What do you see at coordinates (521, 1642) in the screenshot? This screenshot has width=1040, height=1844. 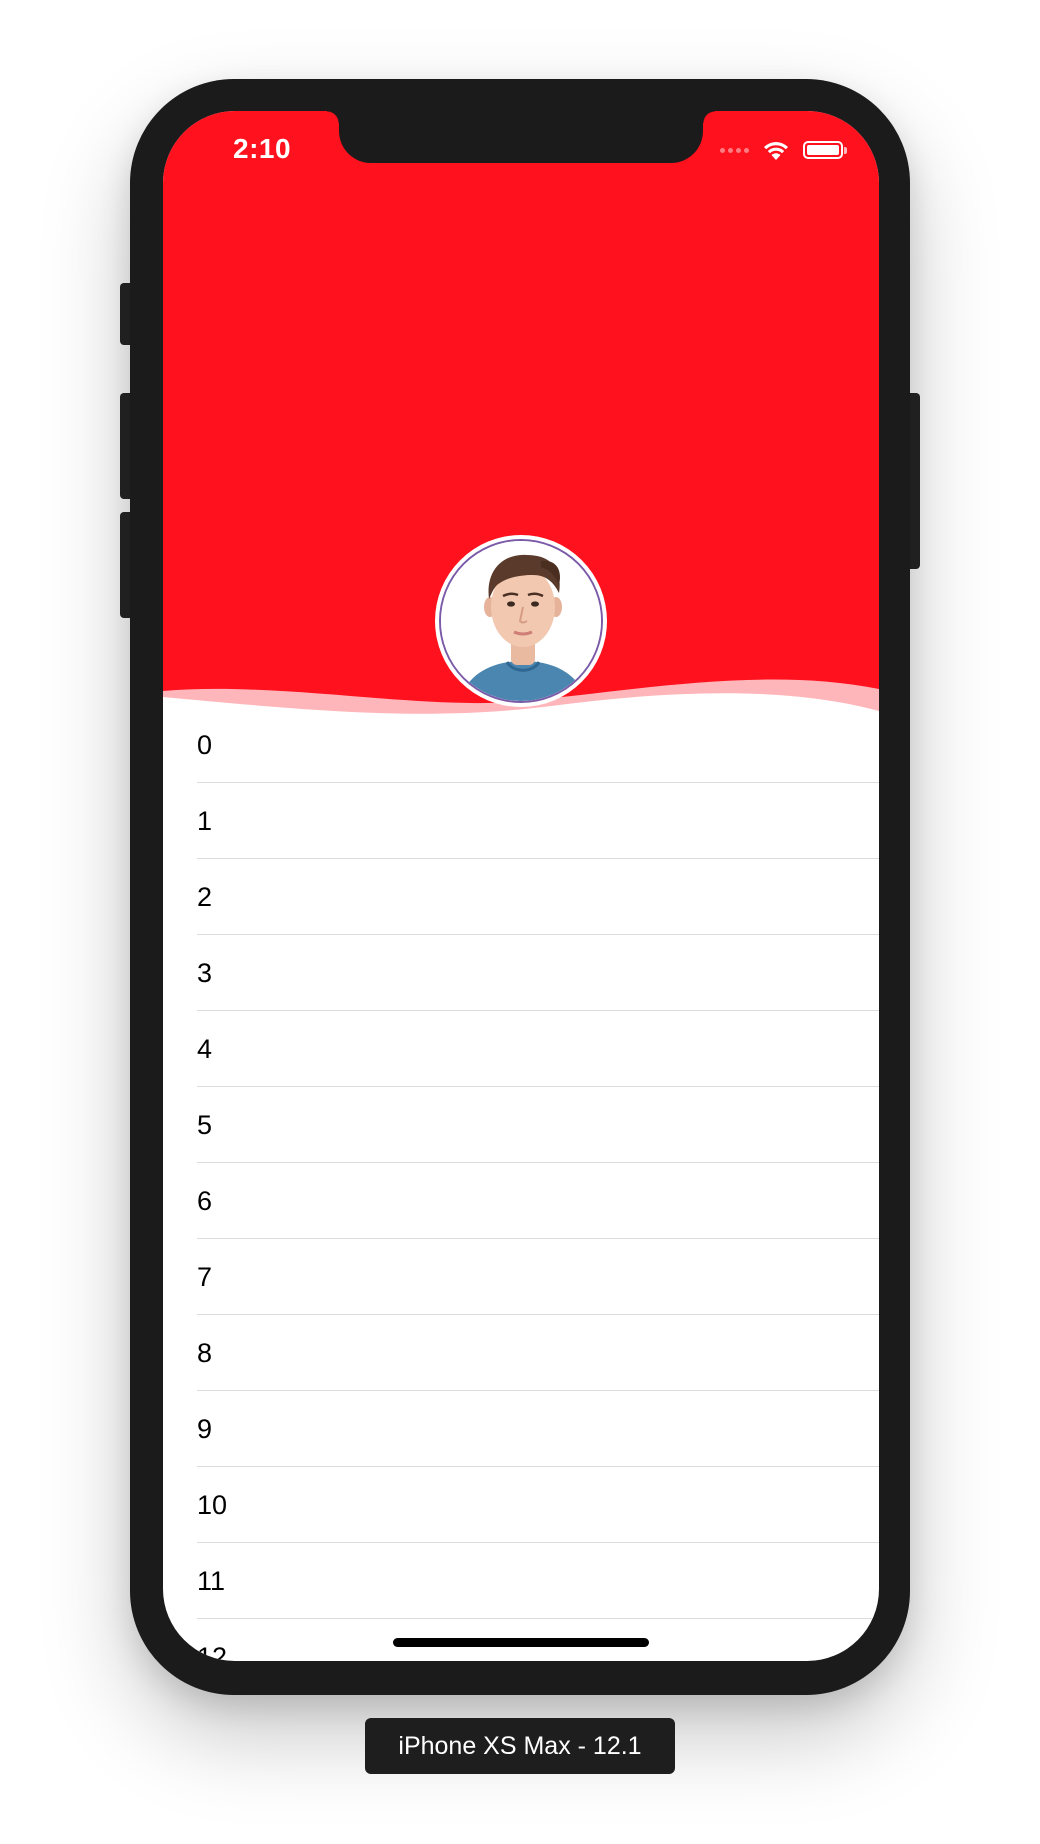 I see `home-indicator` at bounding box center [521, 1642].